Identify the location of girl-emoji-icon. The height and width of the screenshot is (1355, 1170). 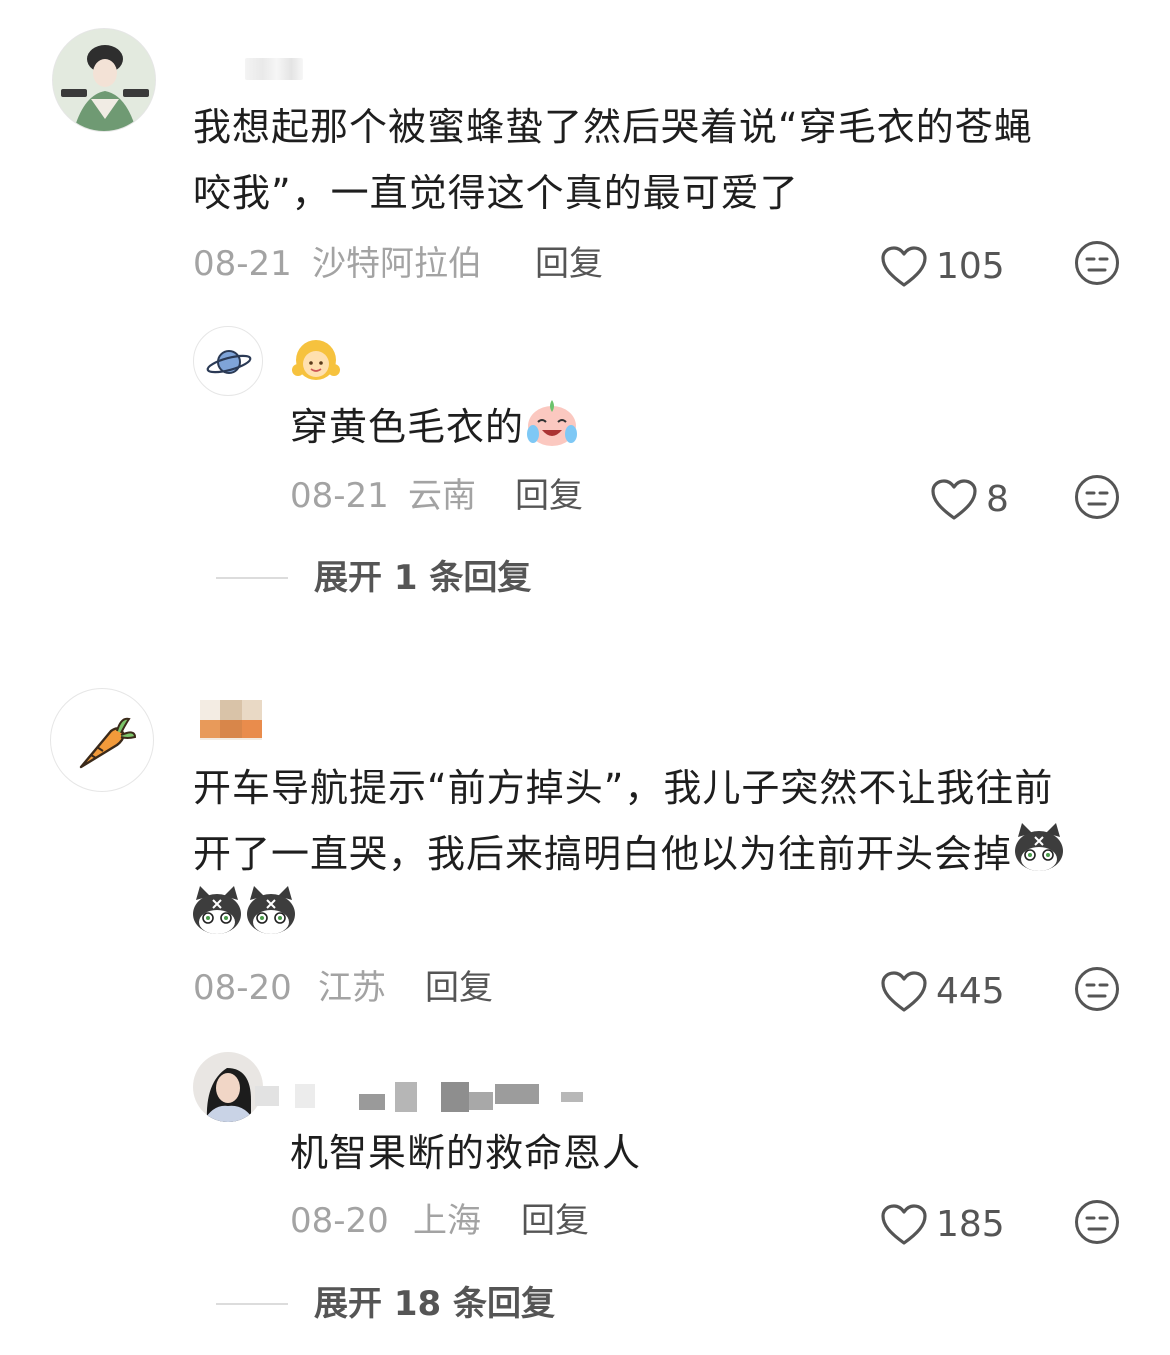
(316, 360).